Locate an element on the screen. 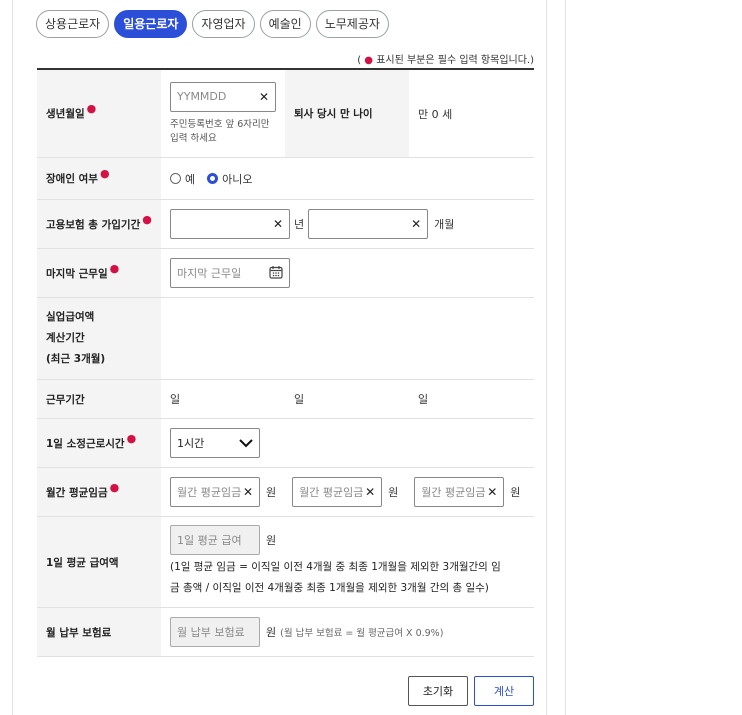 The image size is (742, 715). notice-text: 표시된 부분은 필수 입력 항목입니다.) is located at coordinates (455, 60).